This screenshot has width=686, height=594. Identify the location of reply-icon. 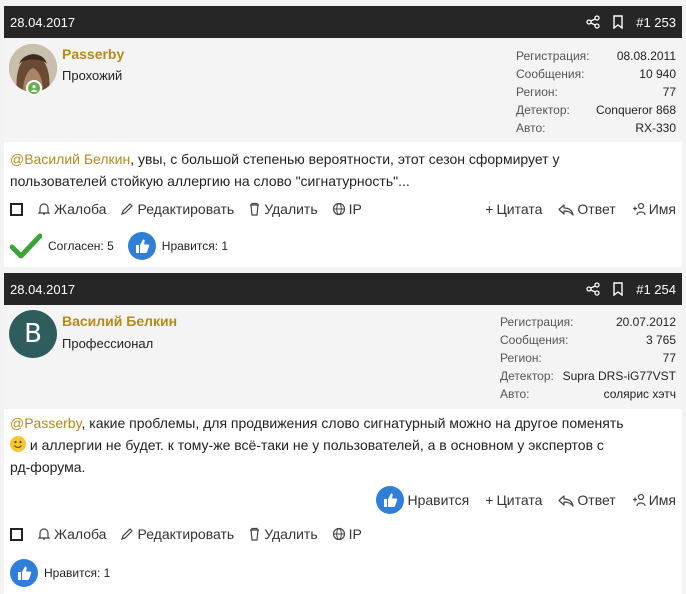
(566, 209).